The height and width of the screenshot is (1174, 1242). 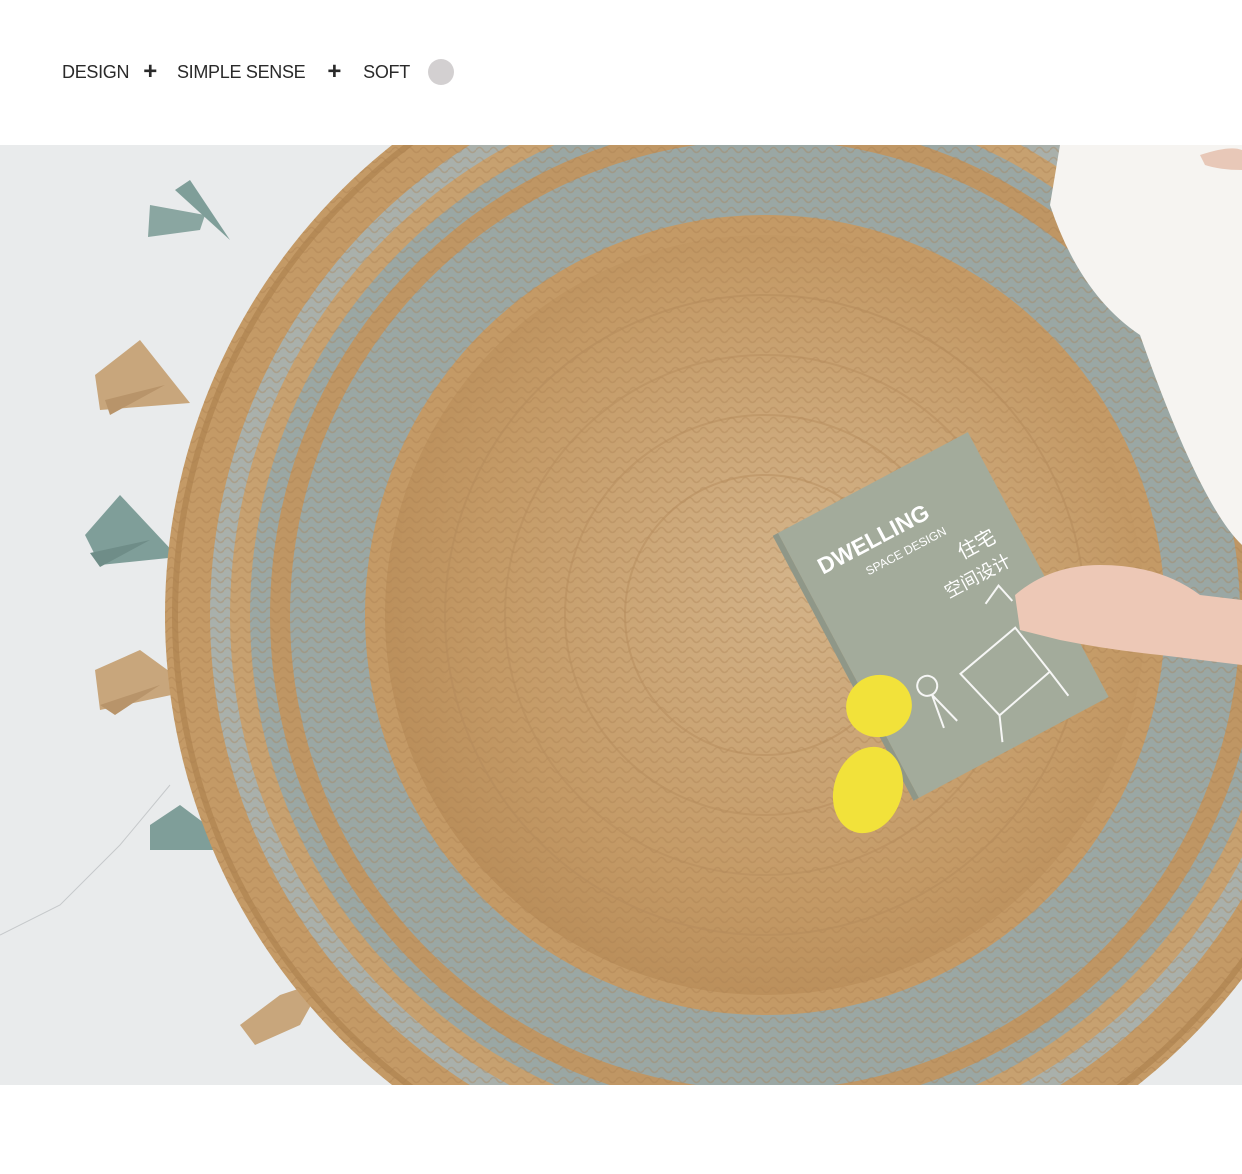 I want to click on tagline-simple-sense: SIMPLE SENSE, so click(x=241, y=71).